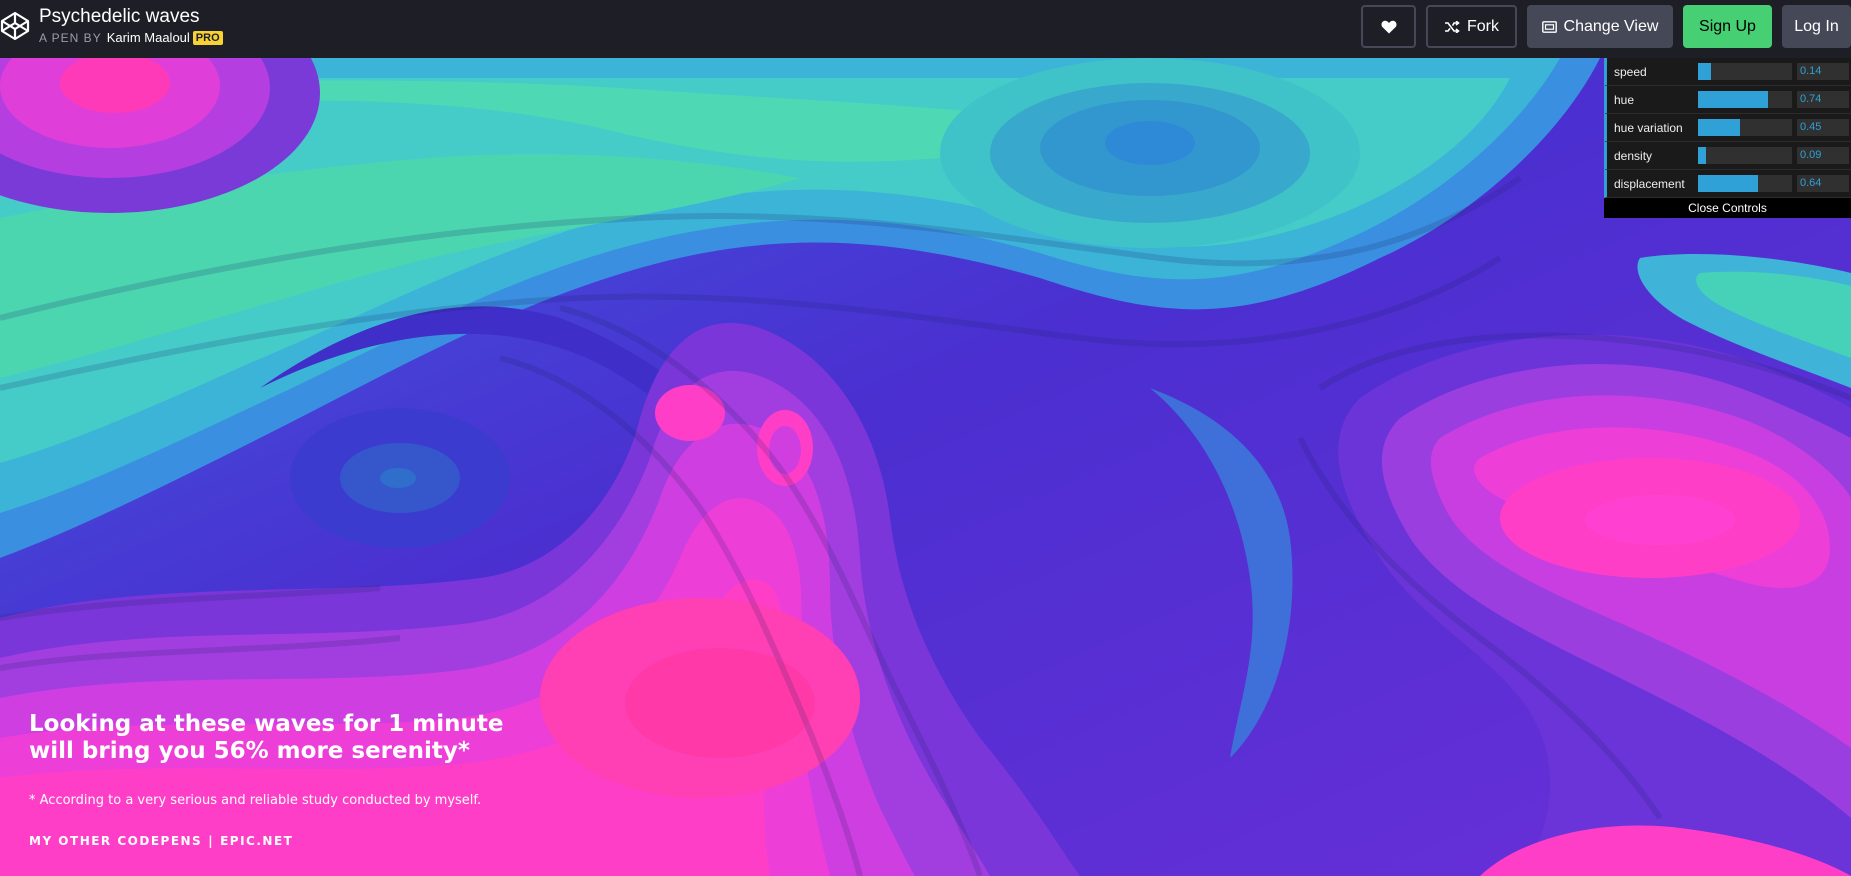  I want to click on control-label: speed, so click(1630, 71).